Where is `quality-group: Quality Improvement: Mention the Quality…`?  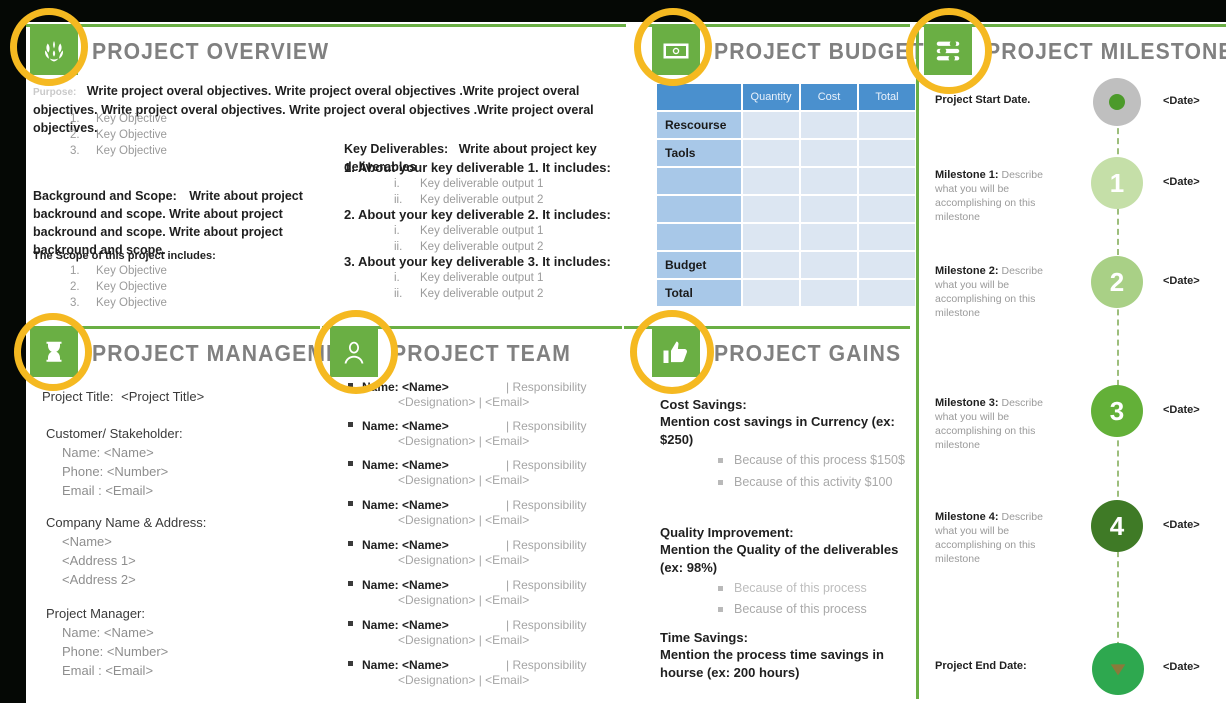
quality-group: Quality Improvement: Mention the Quality… is located at coordinates (785, 551).